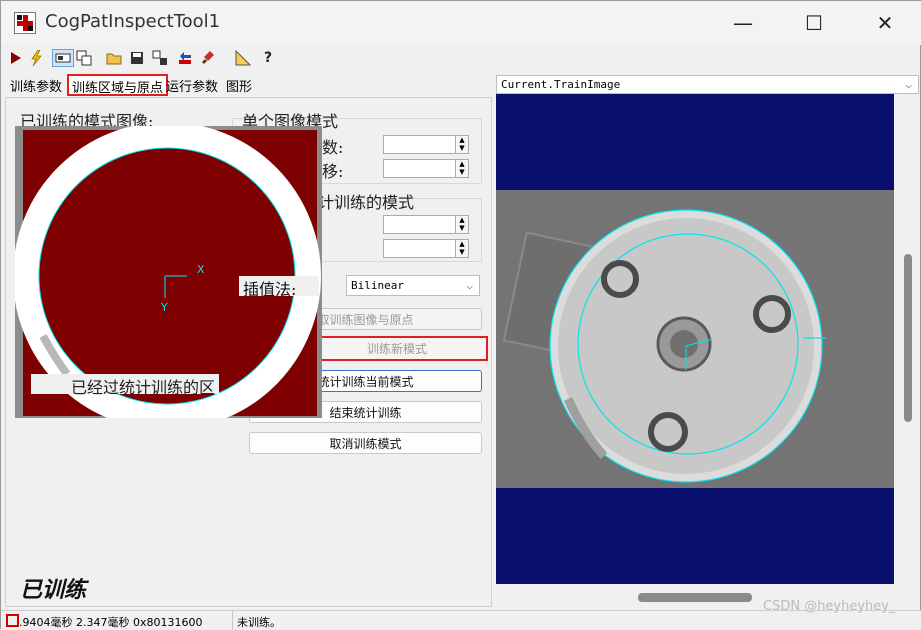 The width and height of the screenshot is (921, 630). Describe the element at coordinates (268, 58) in the screenshot. I see `help-icon: ?` at that location.